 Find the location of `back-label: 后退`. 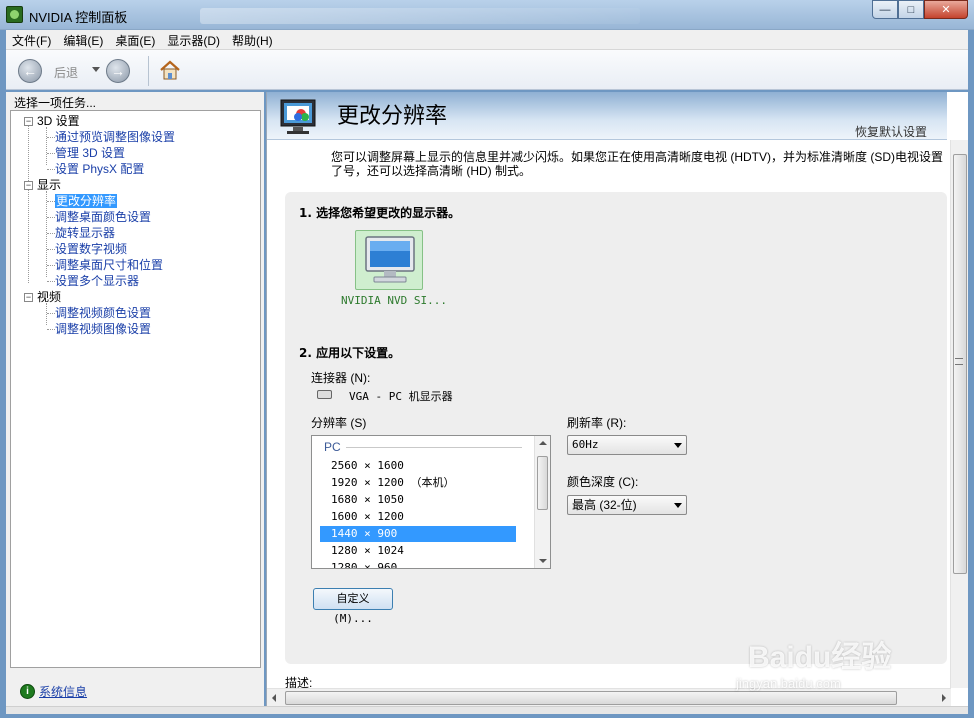

back-label: 后退 is located at coordinates (66, 72).